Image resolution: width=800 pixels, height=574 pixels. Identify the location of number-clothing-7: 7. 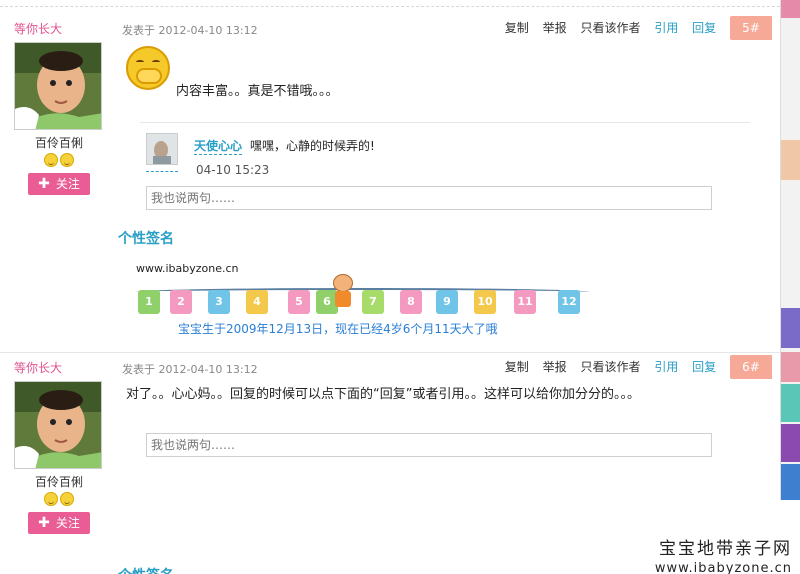
(373, 302).